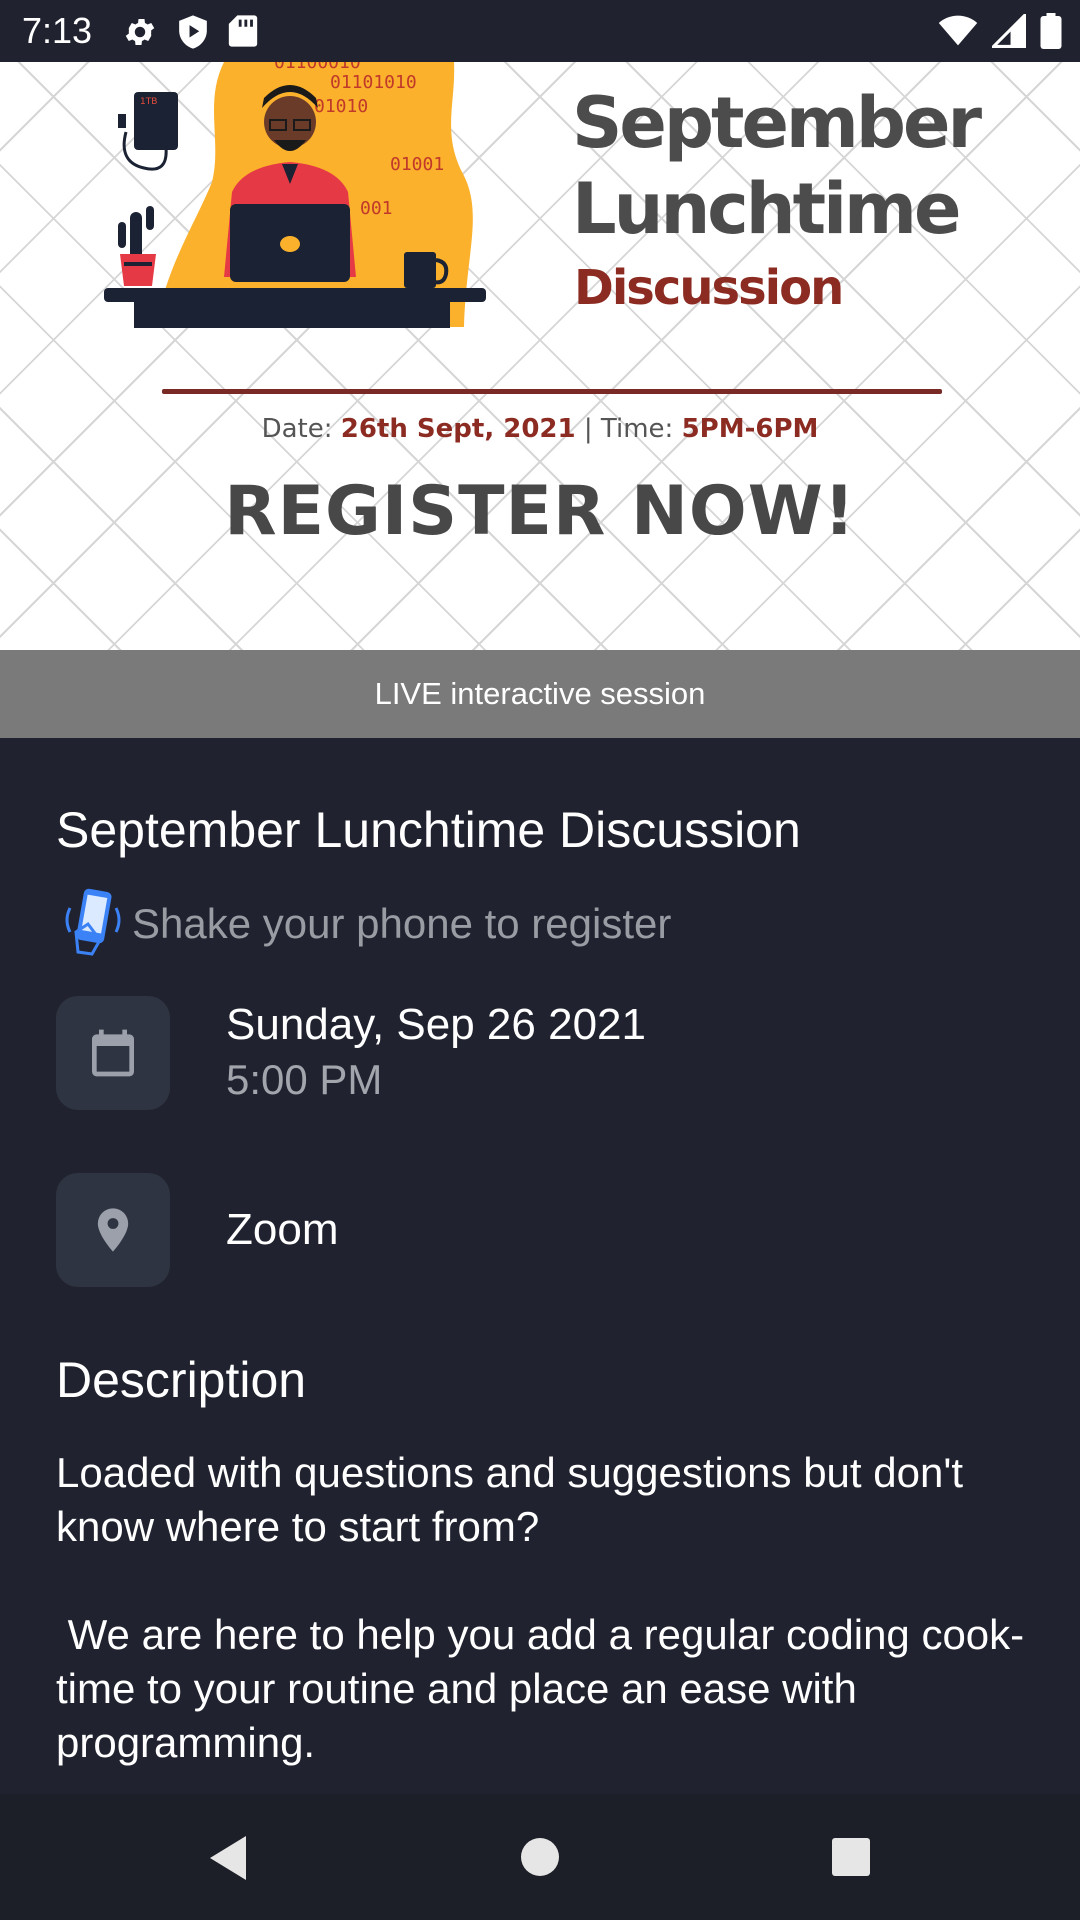  Describe the element at coordinates (228, 1860) in the screenshot. I see `back-icon` at that location.